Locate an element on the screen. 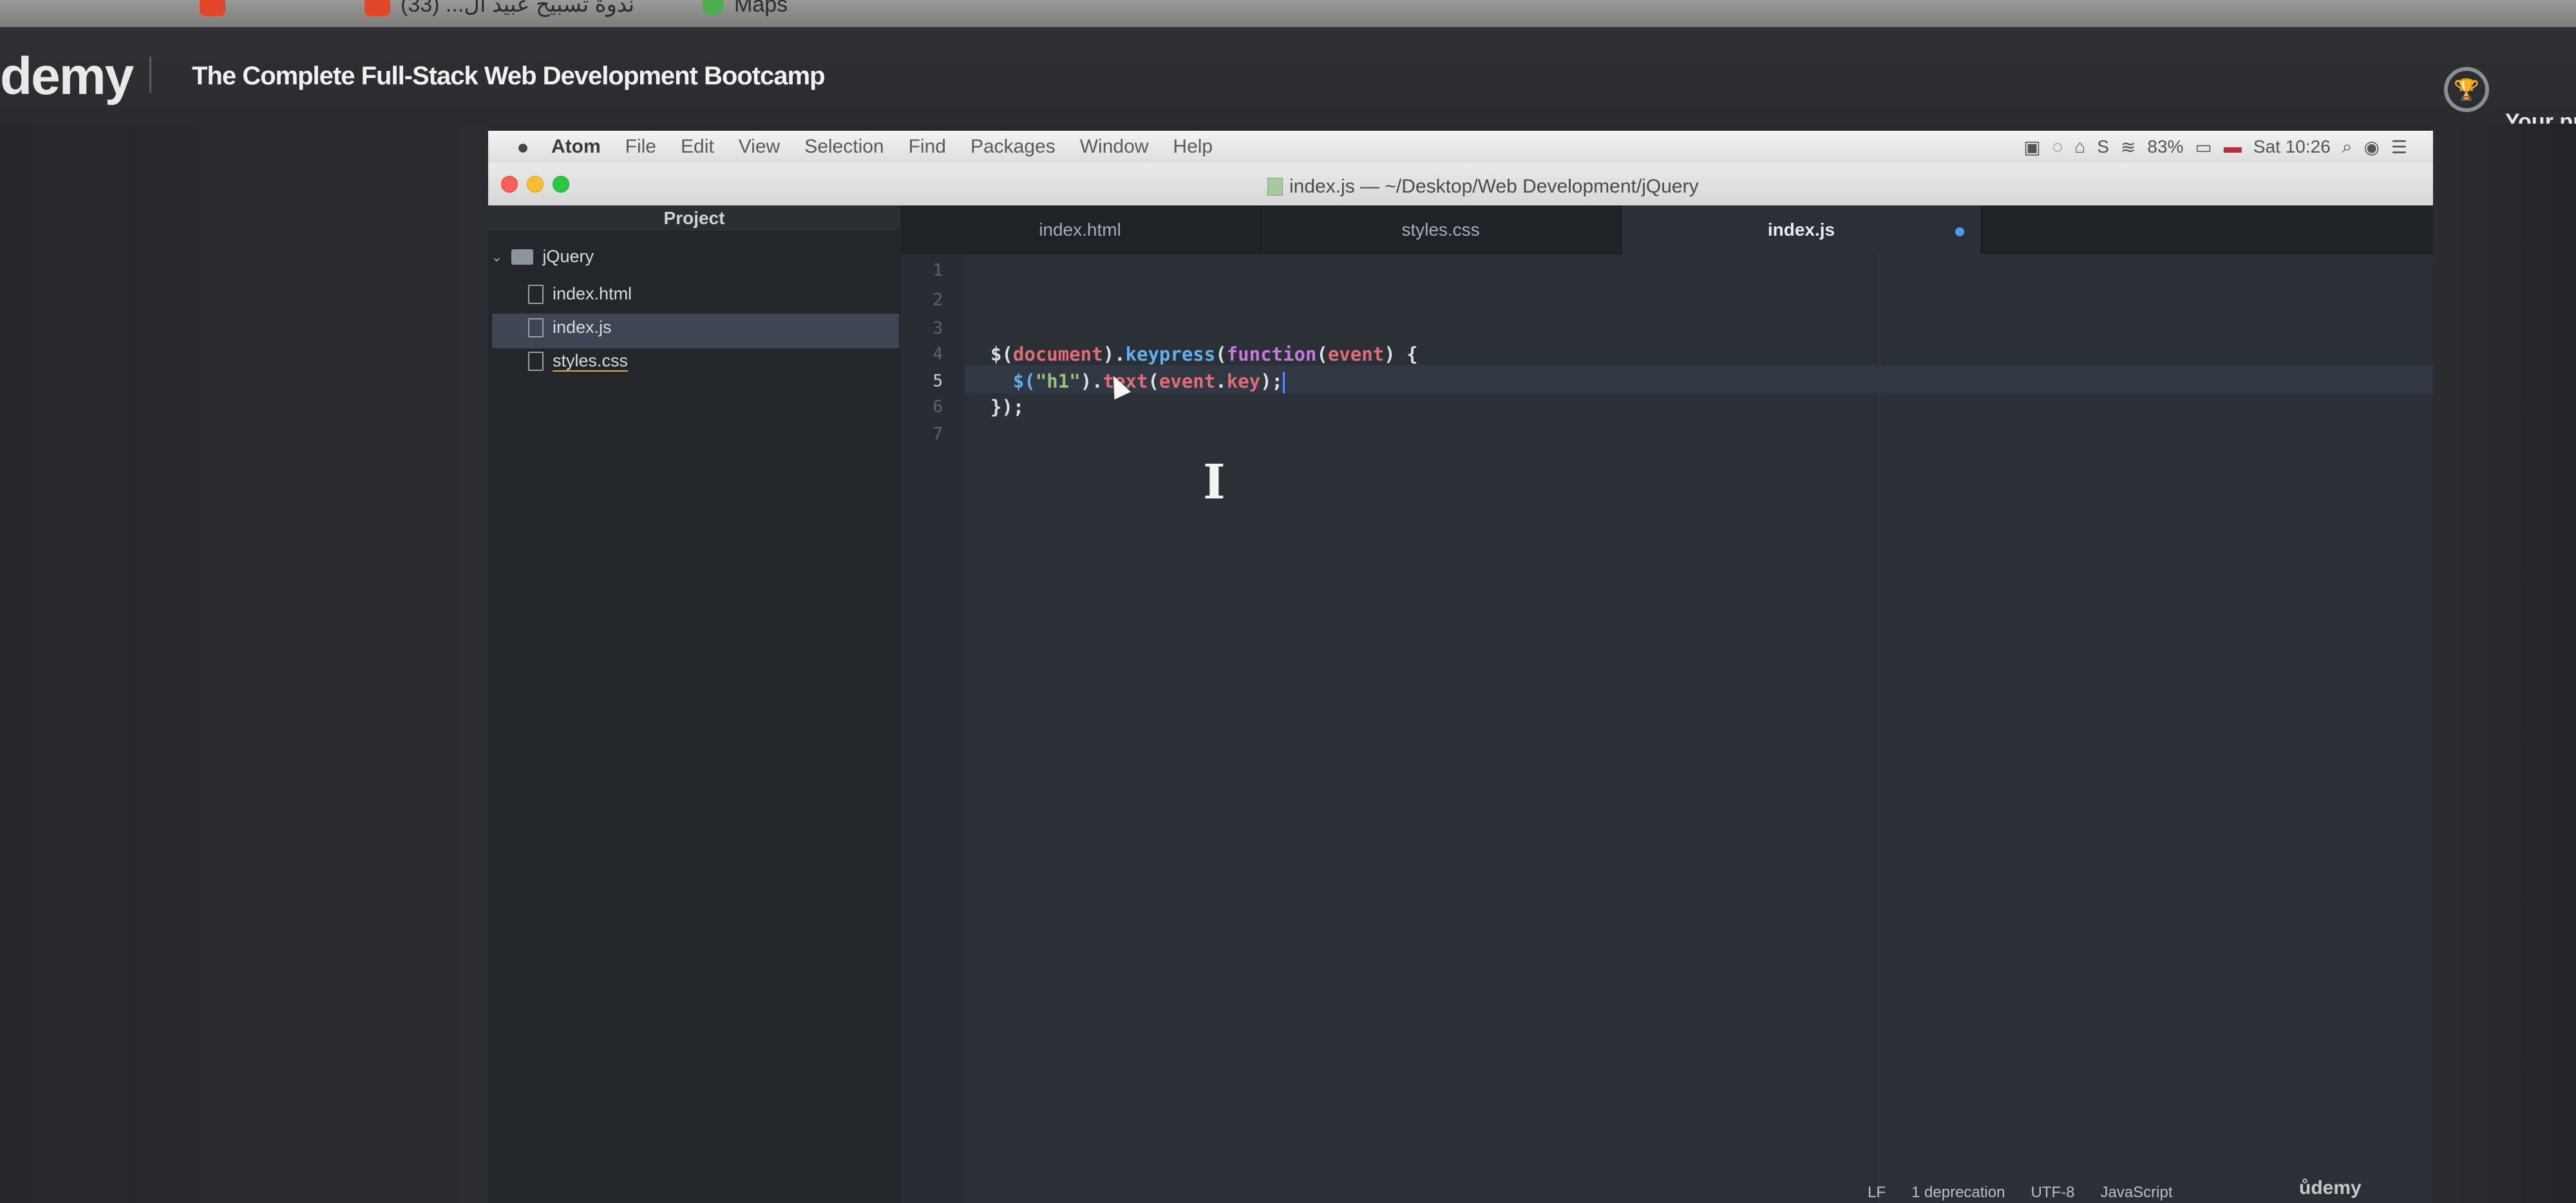 The width and height of the screenshot is (2576, 1203). status-line-ending: LF is located at coordinates (1877, 1193).